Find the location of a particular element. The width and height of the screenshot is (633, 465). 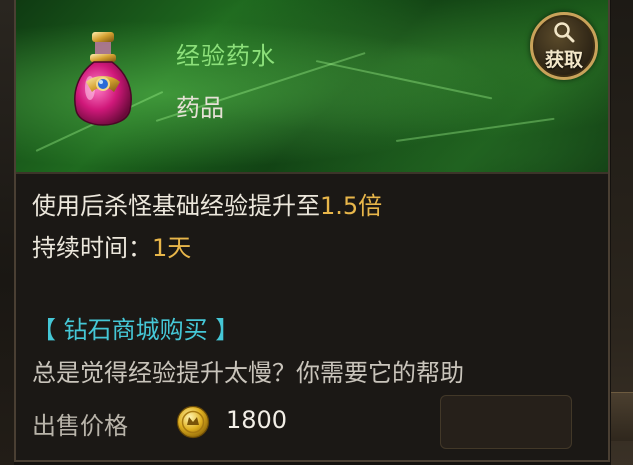

shop-source-link: 【 钻石商城购买 】 is located at coordinates (135, 327).